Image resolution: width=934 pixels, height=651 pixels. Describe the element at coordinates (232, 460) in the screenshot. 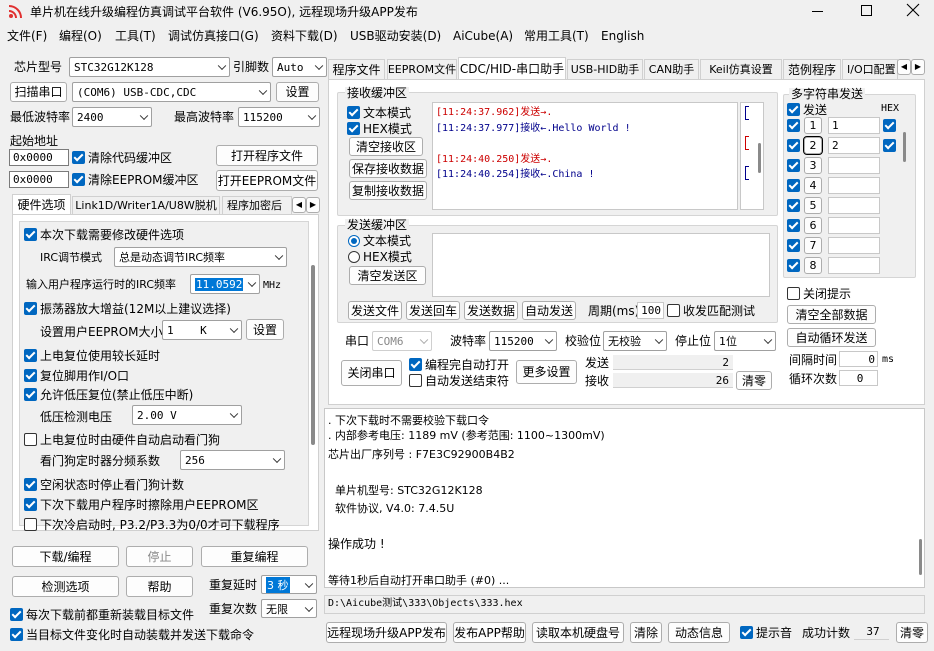

I see `wdt-select: 256` at that location.